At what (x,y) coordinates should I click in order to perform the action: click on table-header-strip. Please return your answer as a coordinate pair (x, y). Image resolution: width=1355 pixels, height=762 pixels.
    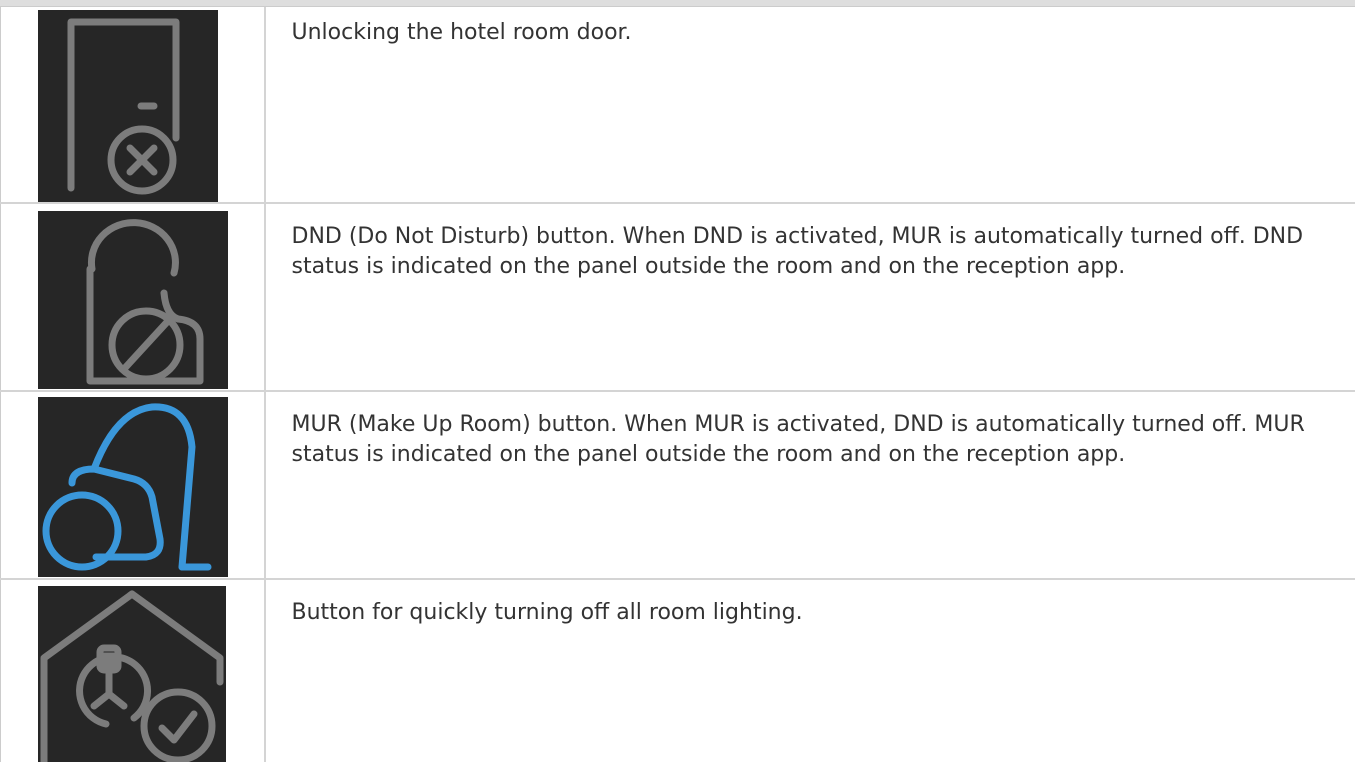
    Looking at the image, I should click on (677, 3).